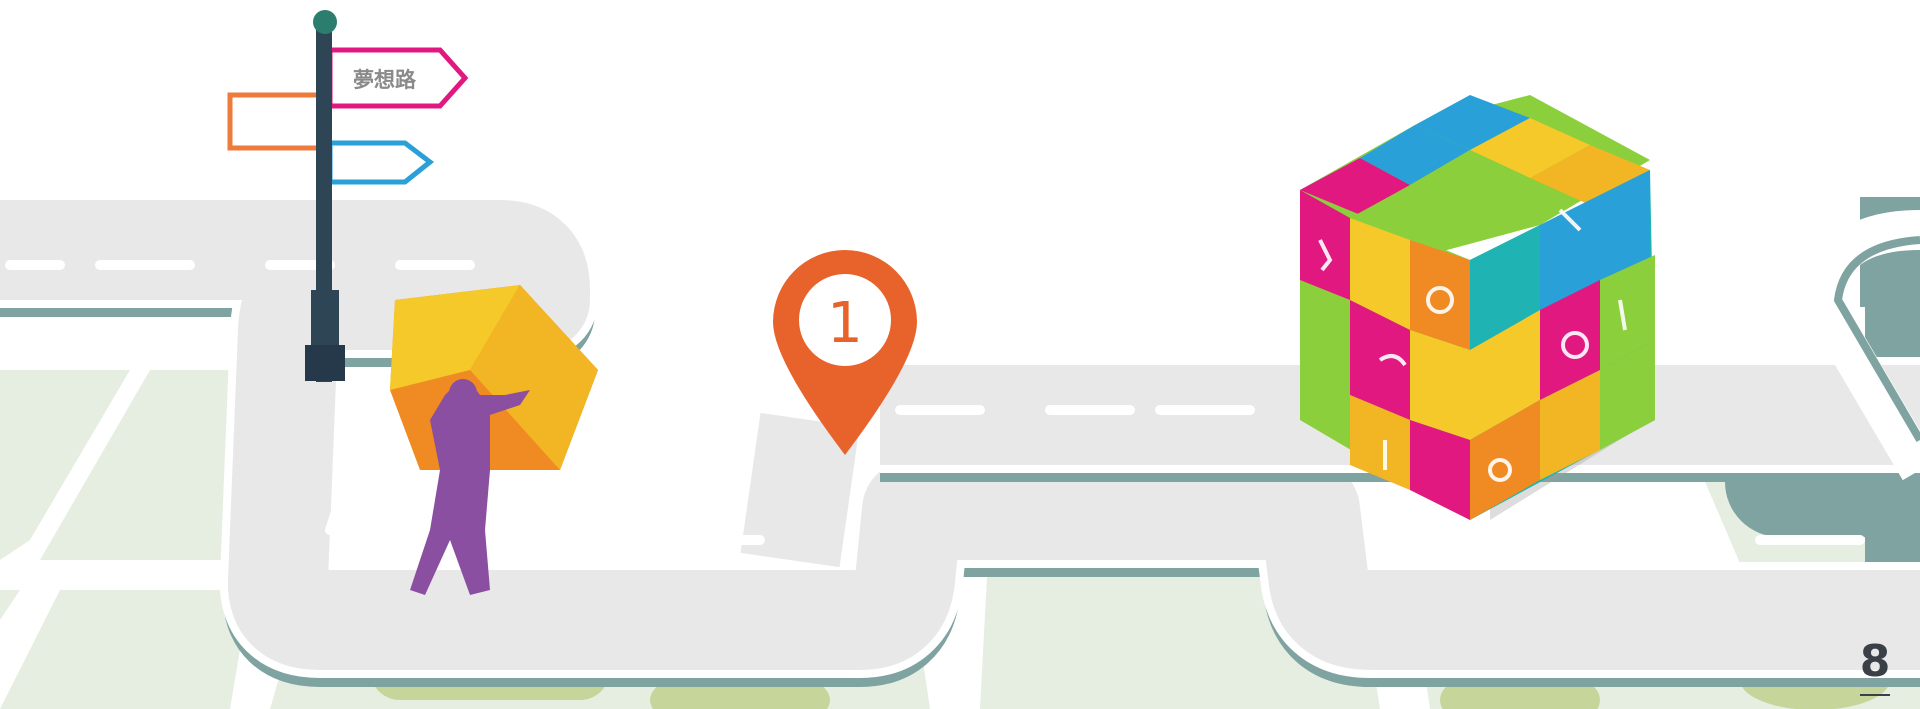 Image resolution: width=1920 pixels, height=709 pixels. What do you see at coordinates (845, 323) in the screenshot?
I see `pin-number: 1` at bounding box center [845, 323].